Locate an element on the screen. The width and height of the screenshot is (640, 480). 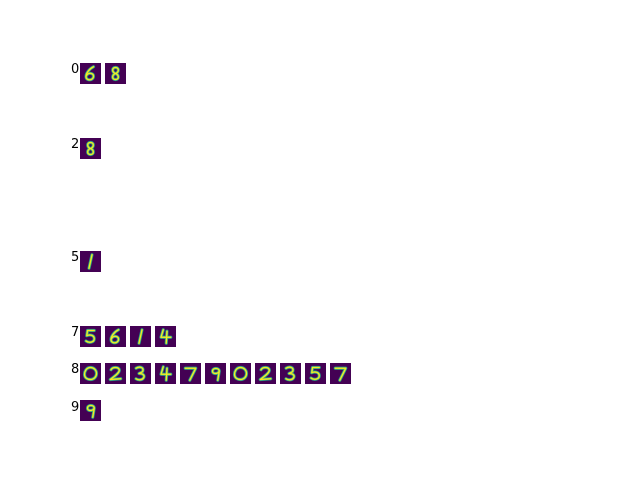
row-label-0: 0 is located at coordinates (75, 69).